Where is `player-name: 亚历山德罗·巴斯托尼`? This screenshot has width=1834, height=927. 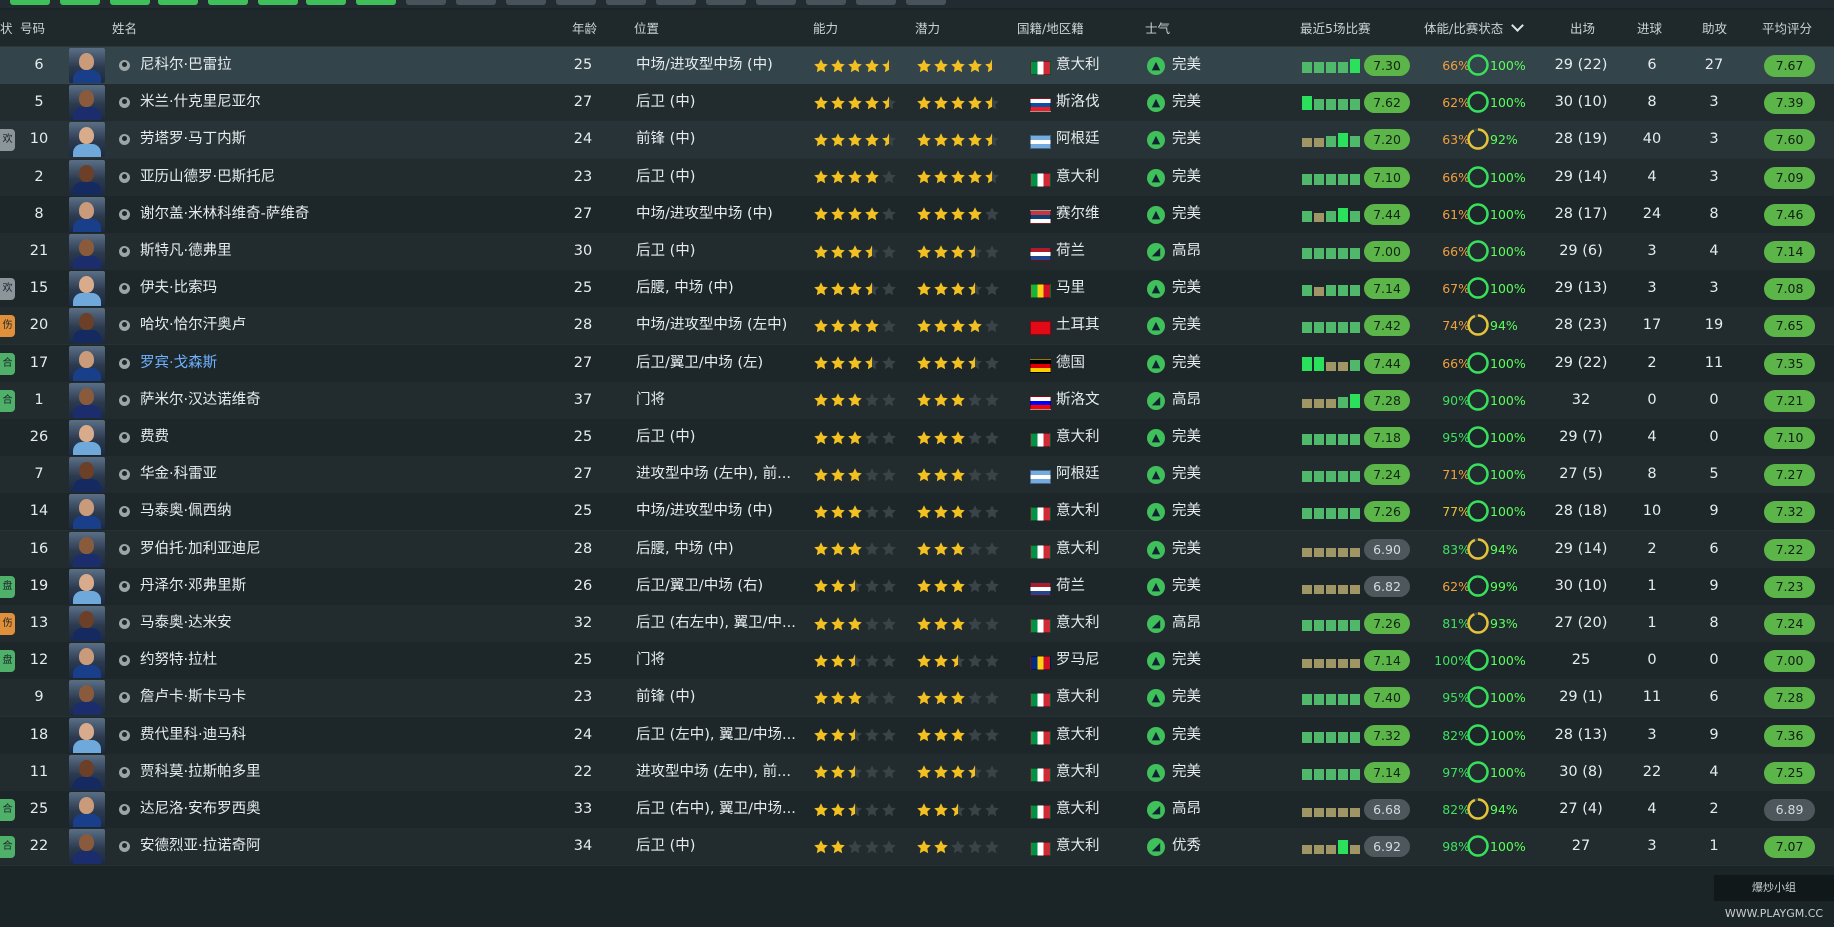 player-name: 亚历山德罗·巴斯托尼 is located at coordinates (300, 177).